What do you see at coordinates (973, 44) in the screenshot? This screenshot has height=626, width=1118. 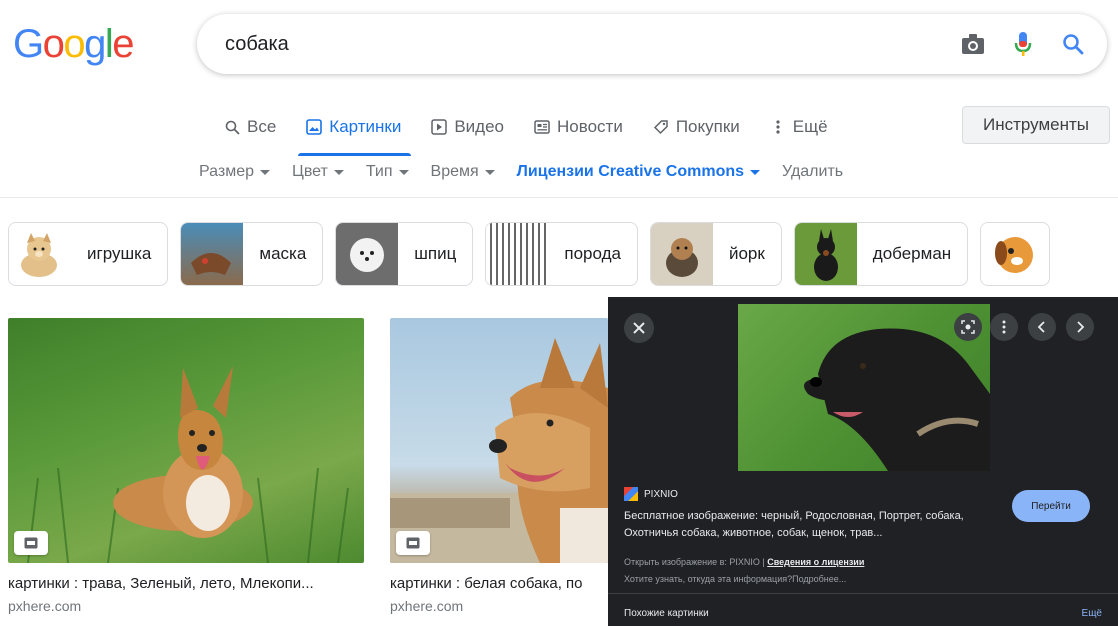 I see `camera-icon` at bounding box center [973, 44].